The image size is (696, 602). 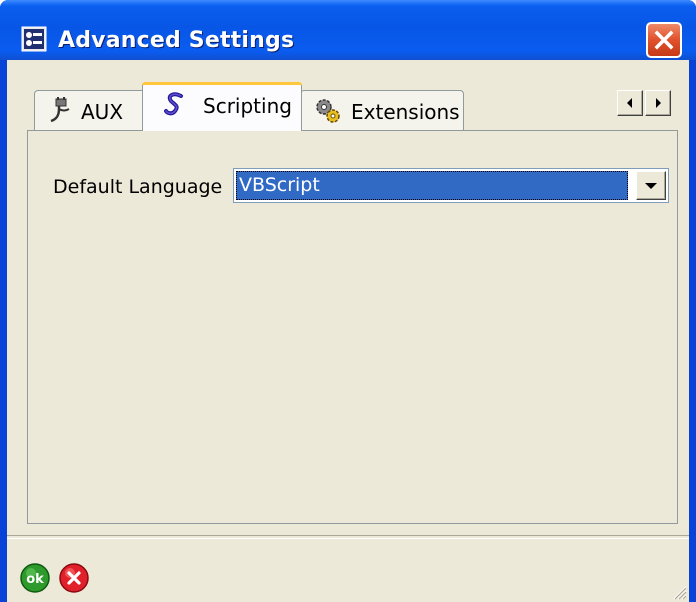 What do you see at coordinates (678, 591) in the screenshot?
I see `resize-grip-icon` at bounding box center [678, 591].